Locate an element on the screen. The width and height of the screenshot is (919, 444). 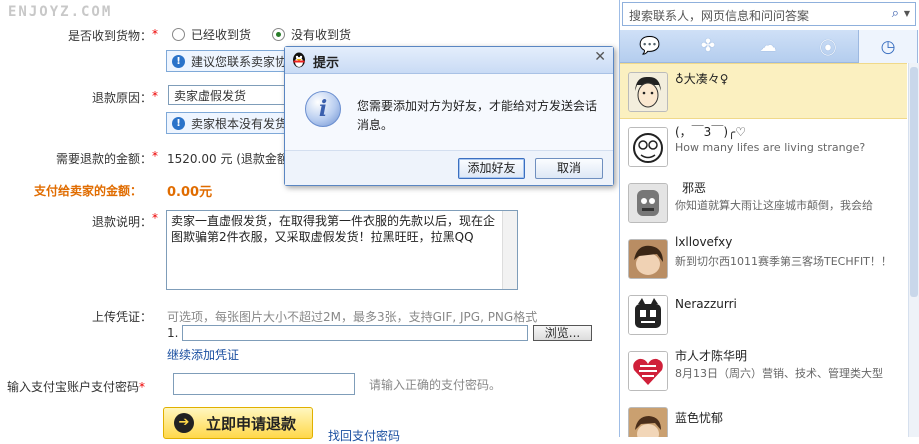
contact-item: ♁大凑々♀ is located at coordinates (763, 91).